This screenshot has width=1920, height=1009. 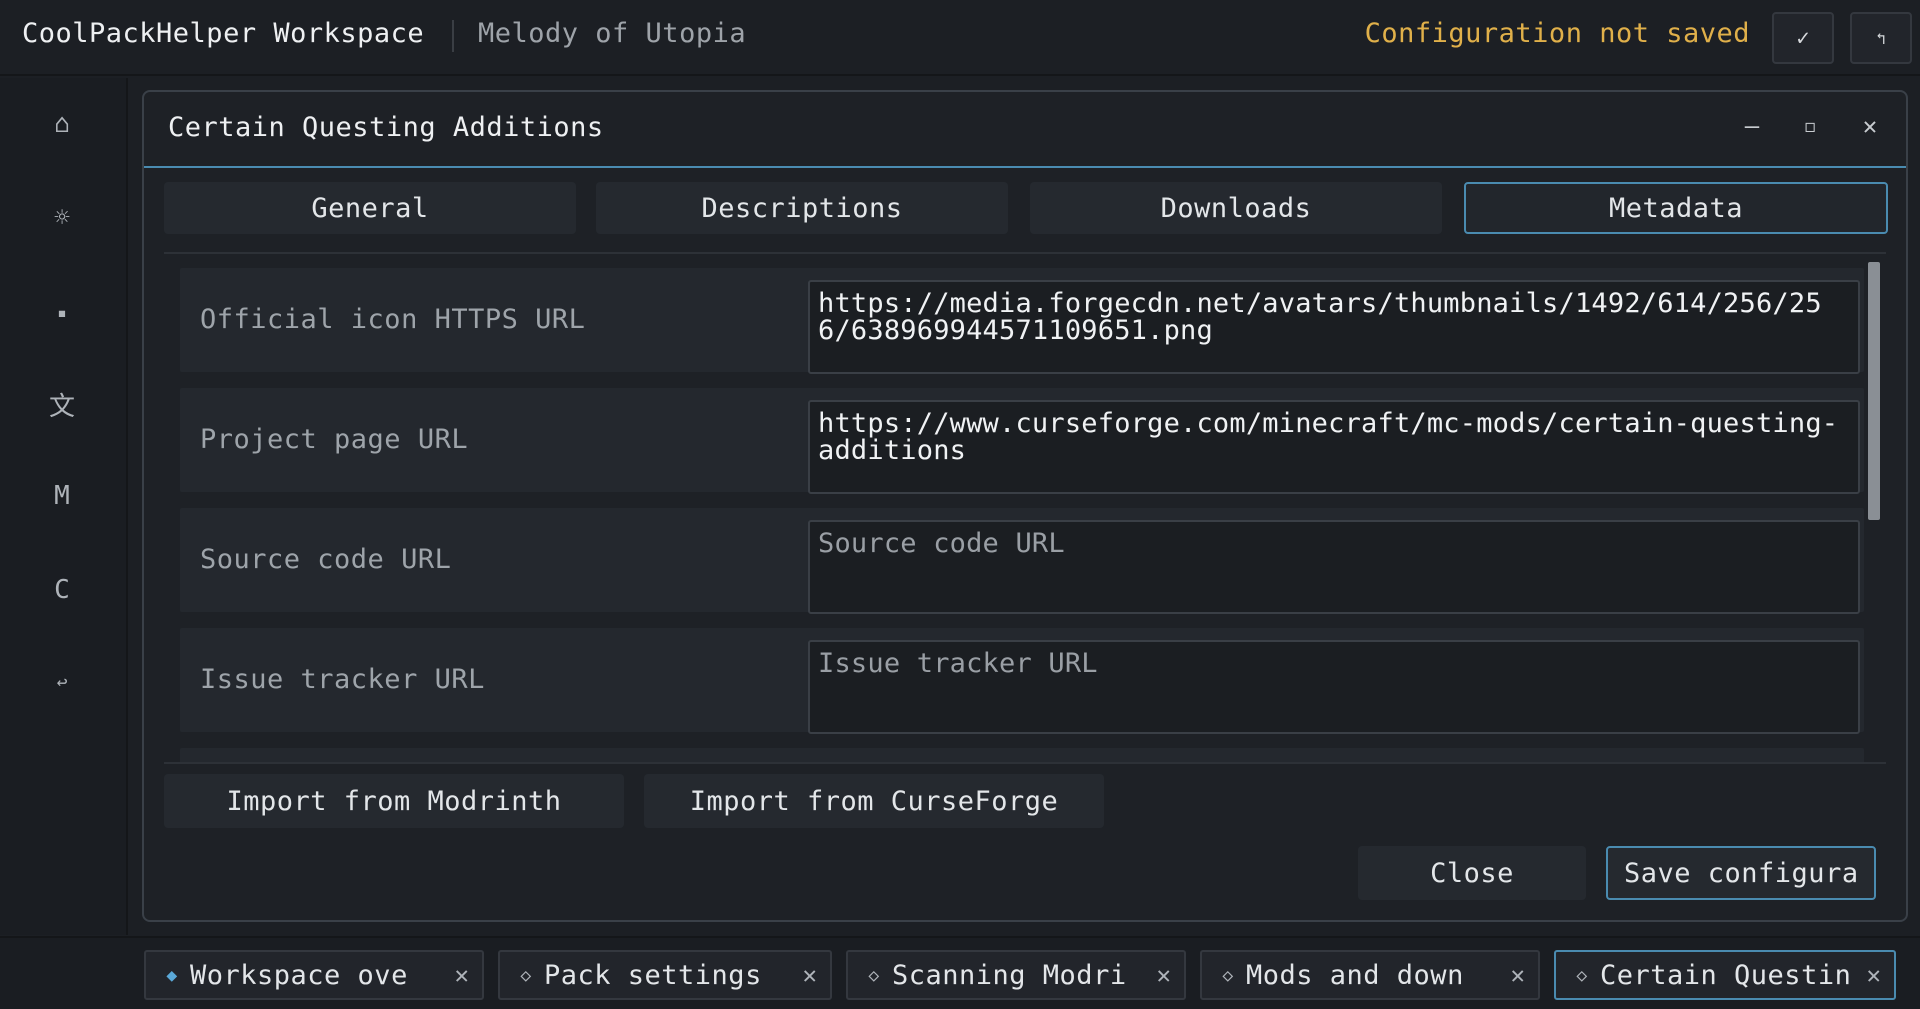 I want to click on bottom-tab-certain-questing: ◇ Certain Questin ✕, so click(x=1725, y=975).